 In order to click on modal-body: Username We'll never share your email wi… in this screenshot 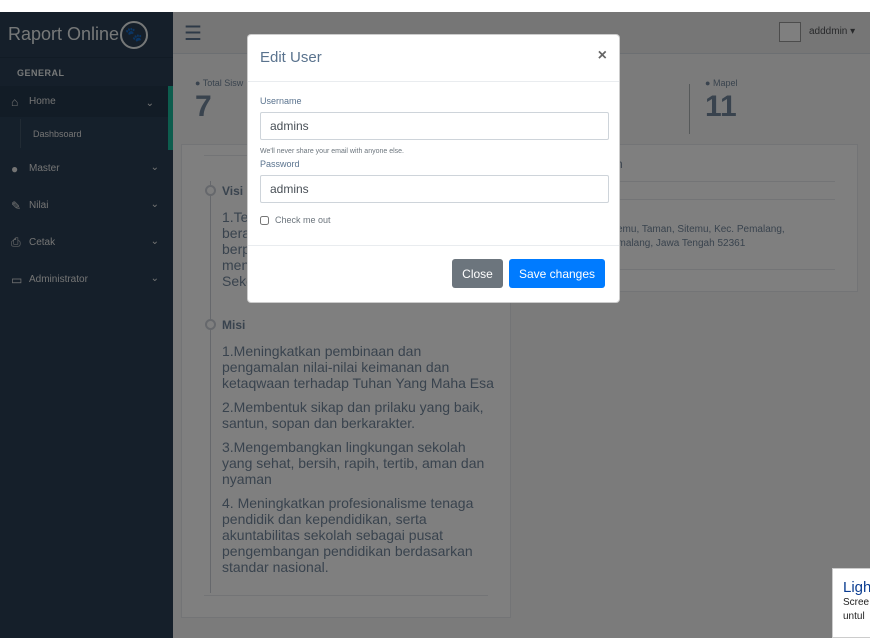, I will do `click(433, 164)`.